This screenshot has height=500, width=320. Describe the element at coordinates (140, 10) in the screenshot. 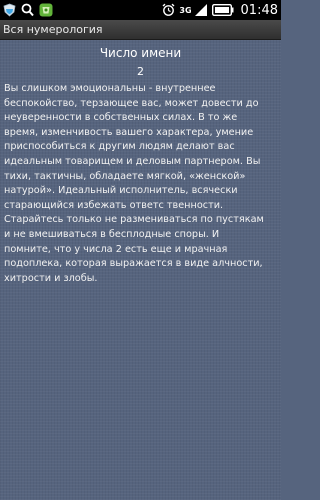

I see `status-bar: 3G 01:48` at that location.